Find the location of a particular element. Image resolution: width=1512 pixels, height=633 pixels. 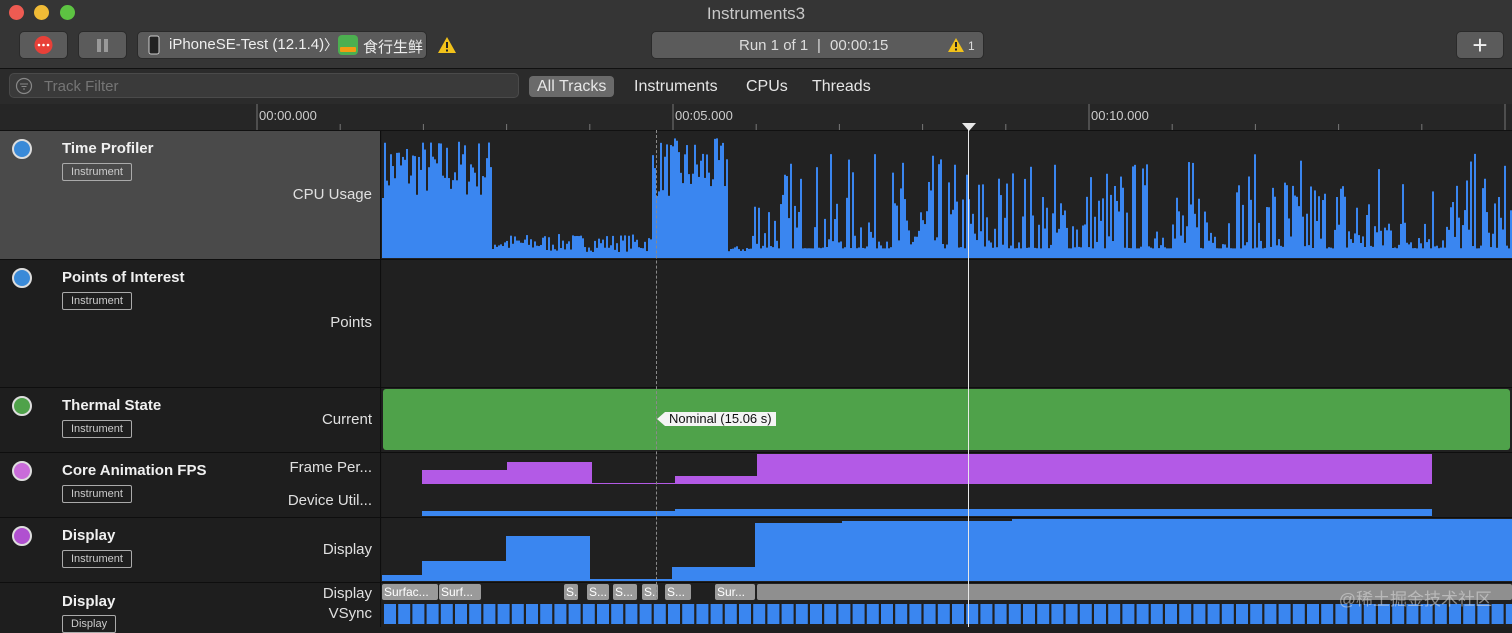

thermal-nominal-bar is located at coordinates (946, 419).